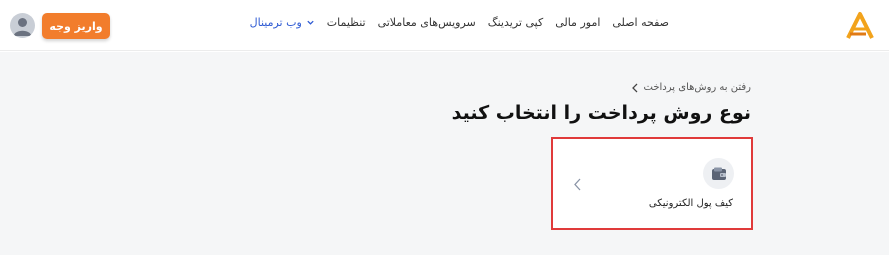 This screenshot has height=255, width=889. What do you see at coordinates (697, 87) in the screenshot?
I see `back-link-label: رفتن به روش‌های پرداخت` at bounding box center [697, 87].